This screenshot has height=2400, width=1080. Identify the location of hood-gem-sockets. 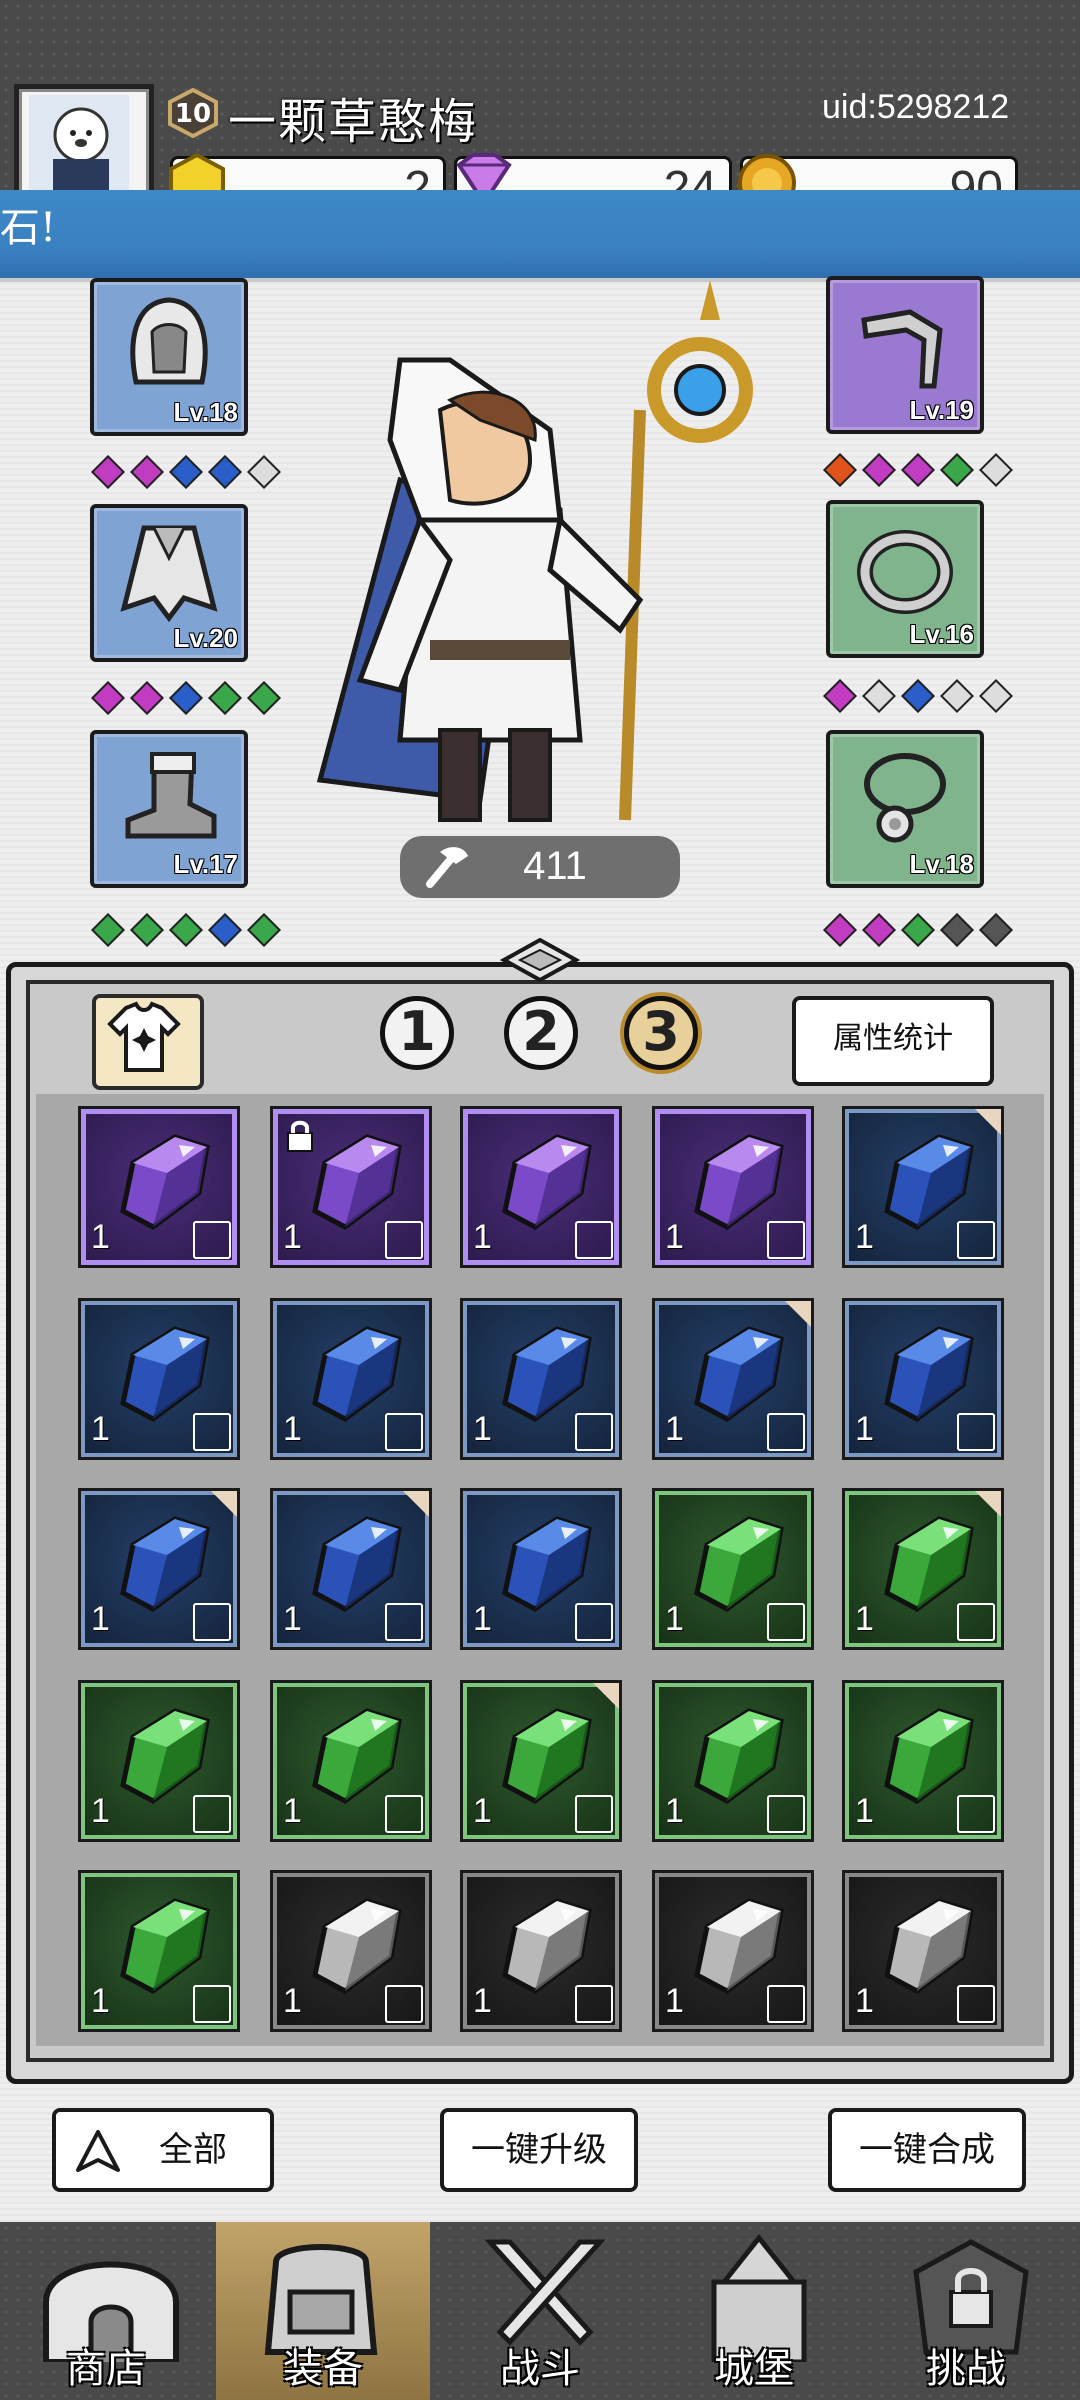
(186, 472).